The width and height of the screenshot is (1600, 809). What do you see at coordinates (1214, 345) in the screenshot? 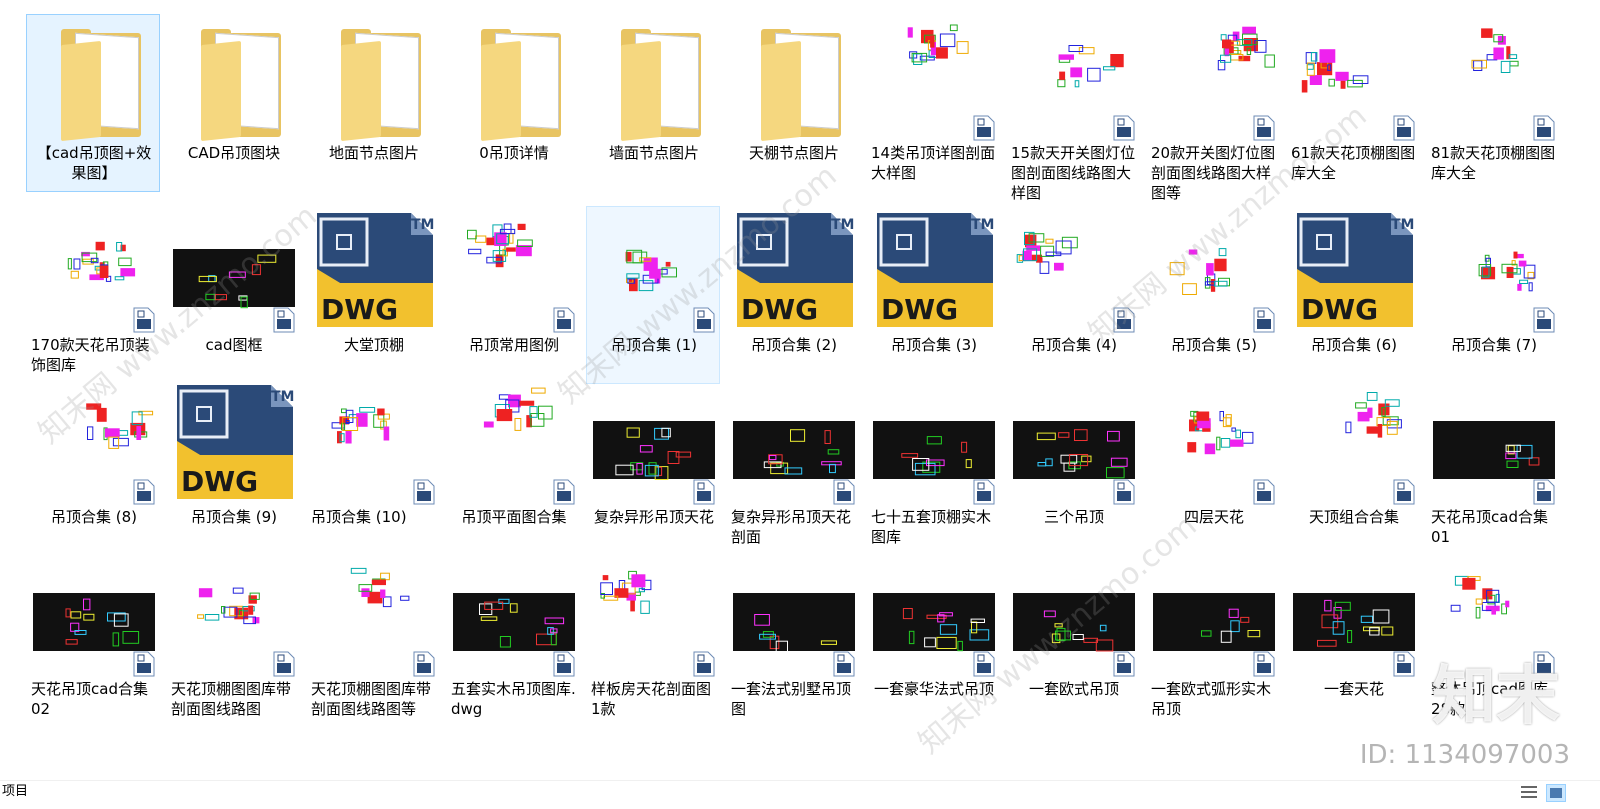
I see `file-name: 吊顶合集 (5)` at bounding box center [1214, 345].